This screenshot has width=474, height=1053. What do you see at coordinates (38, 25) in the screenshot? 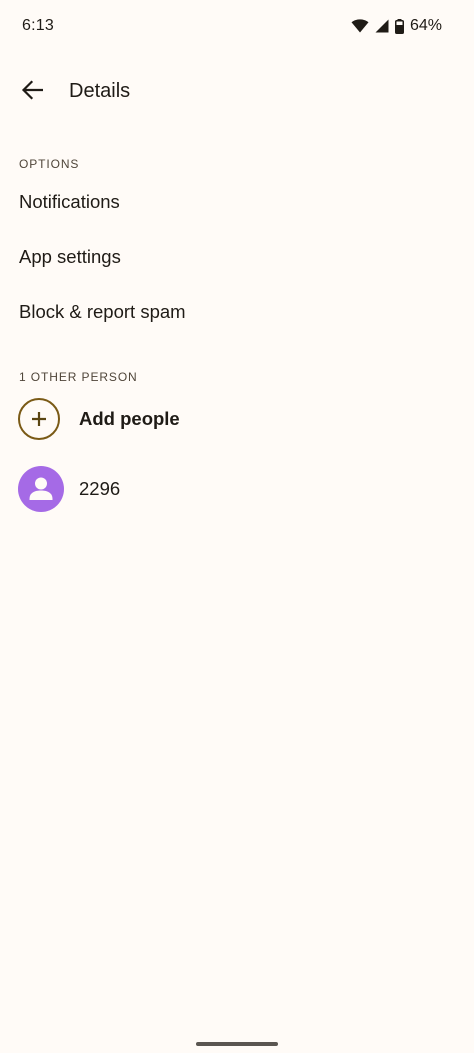
I see `status-time: 6:13` at bounding box center [38, 25].